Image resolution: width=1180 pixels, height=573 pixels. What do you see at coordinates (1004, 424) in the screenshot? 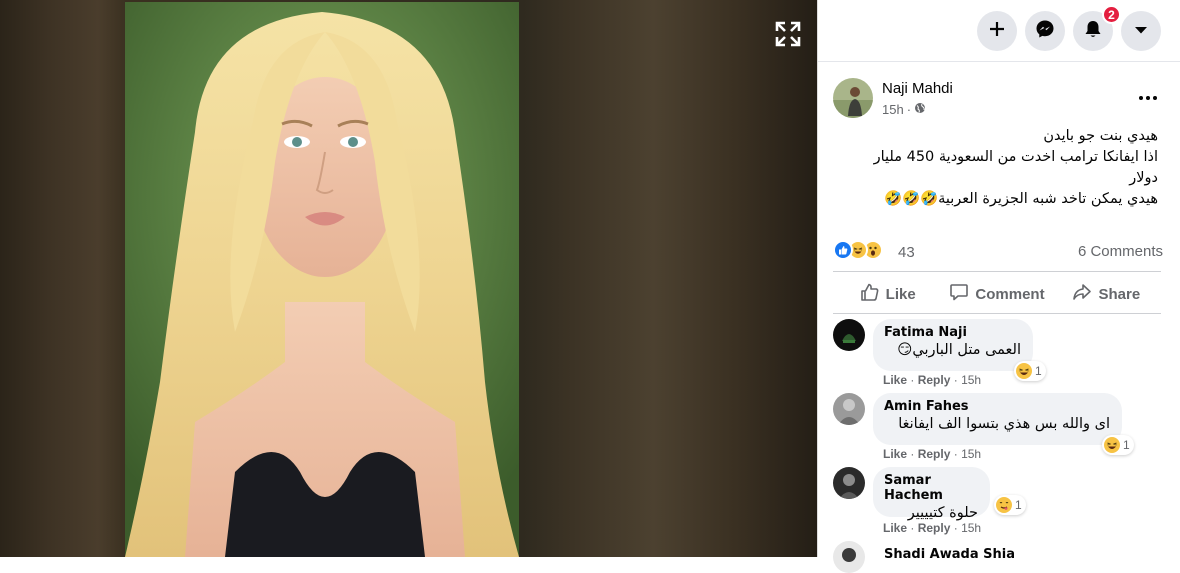
I see `comment-text: اى والله بس هذي بتسوا الف ايفانغا` at bounding box center [1004, 424].